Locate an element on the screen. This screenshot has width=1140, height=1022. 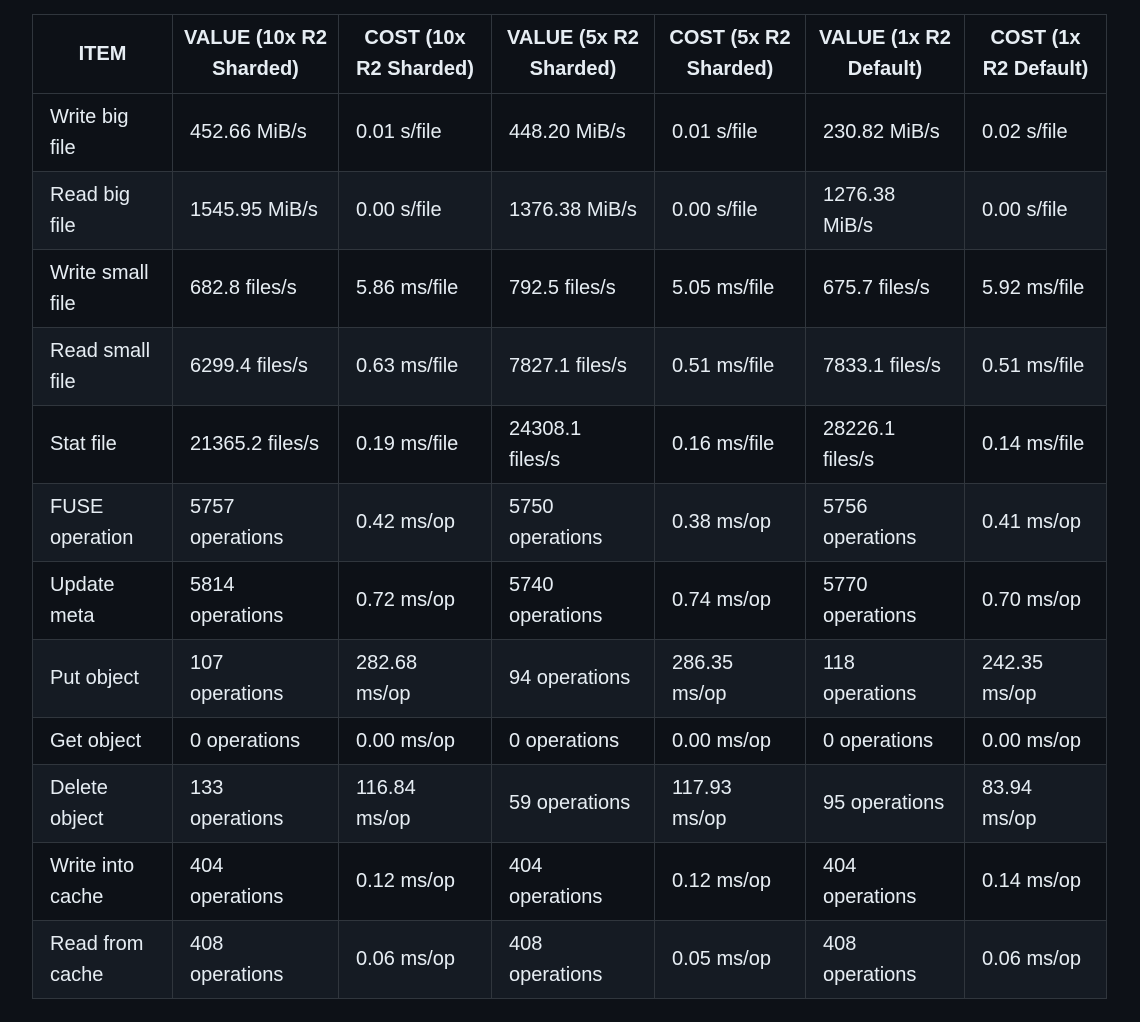
table-cell-value-10x: 452.66 MiB/s is located at coordinates (255, 132).